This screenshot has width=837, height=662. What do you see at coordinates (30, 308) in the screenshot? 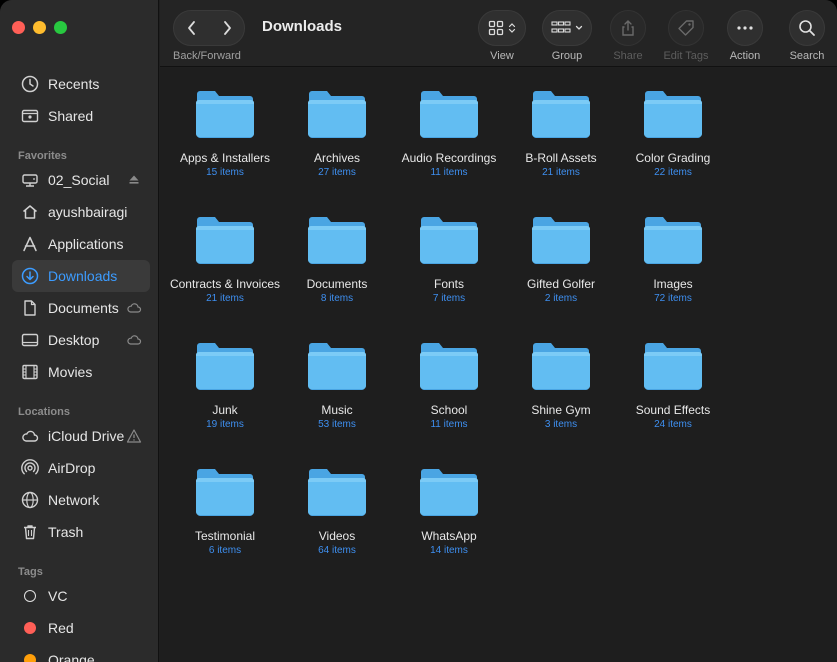
I see `document-icon` at bounding box center [30, 308].